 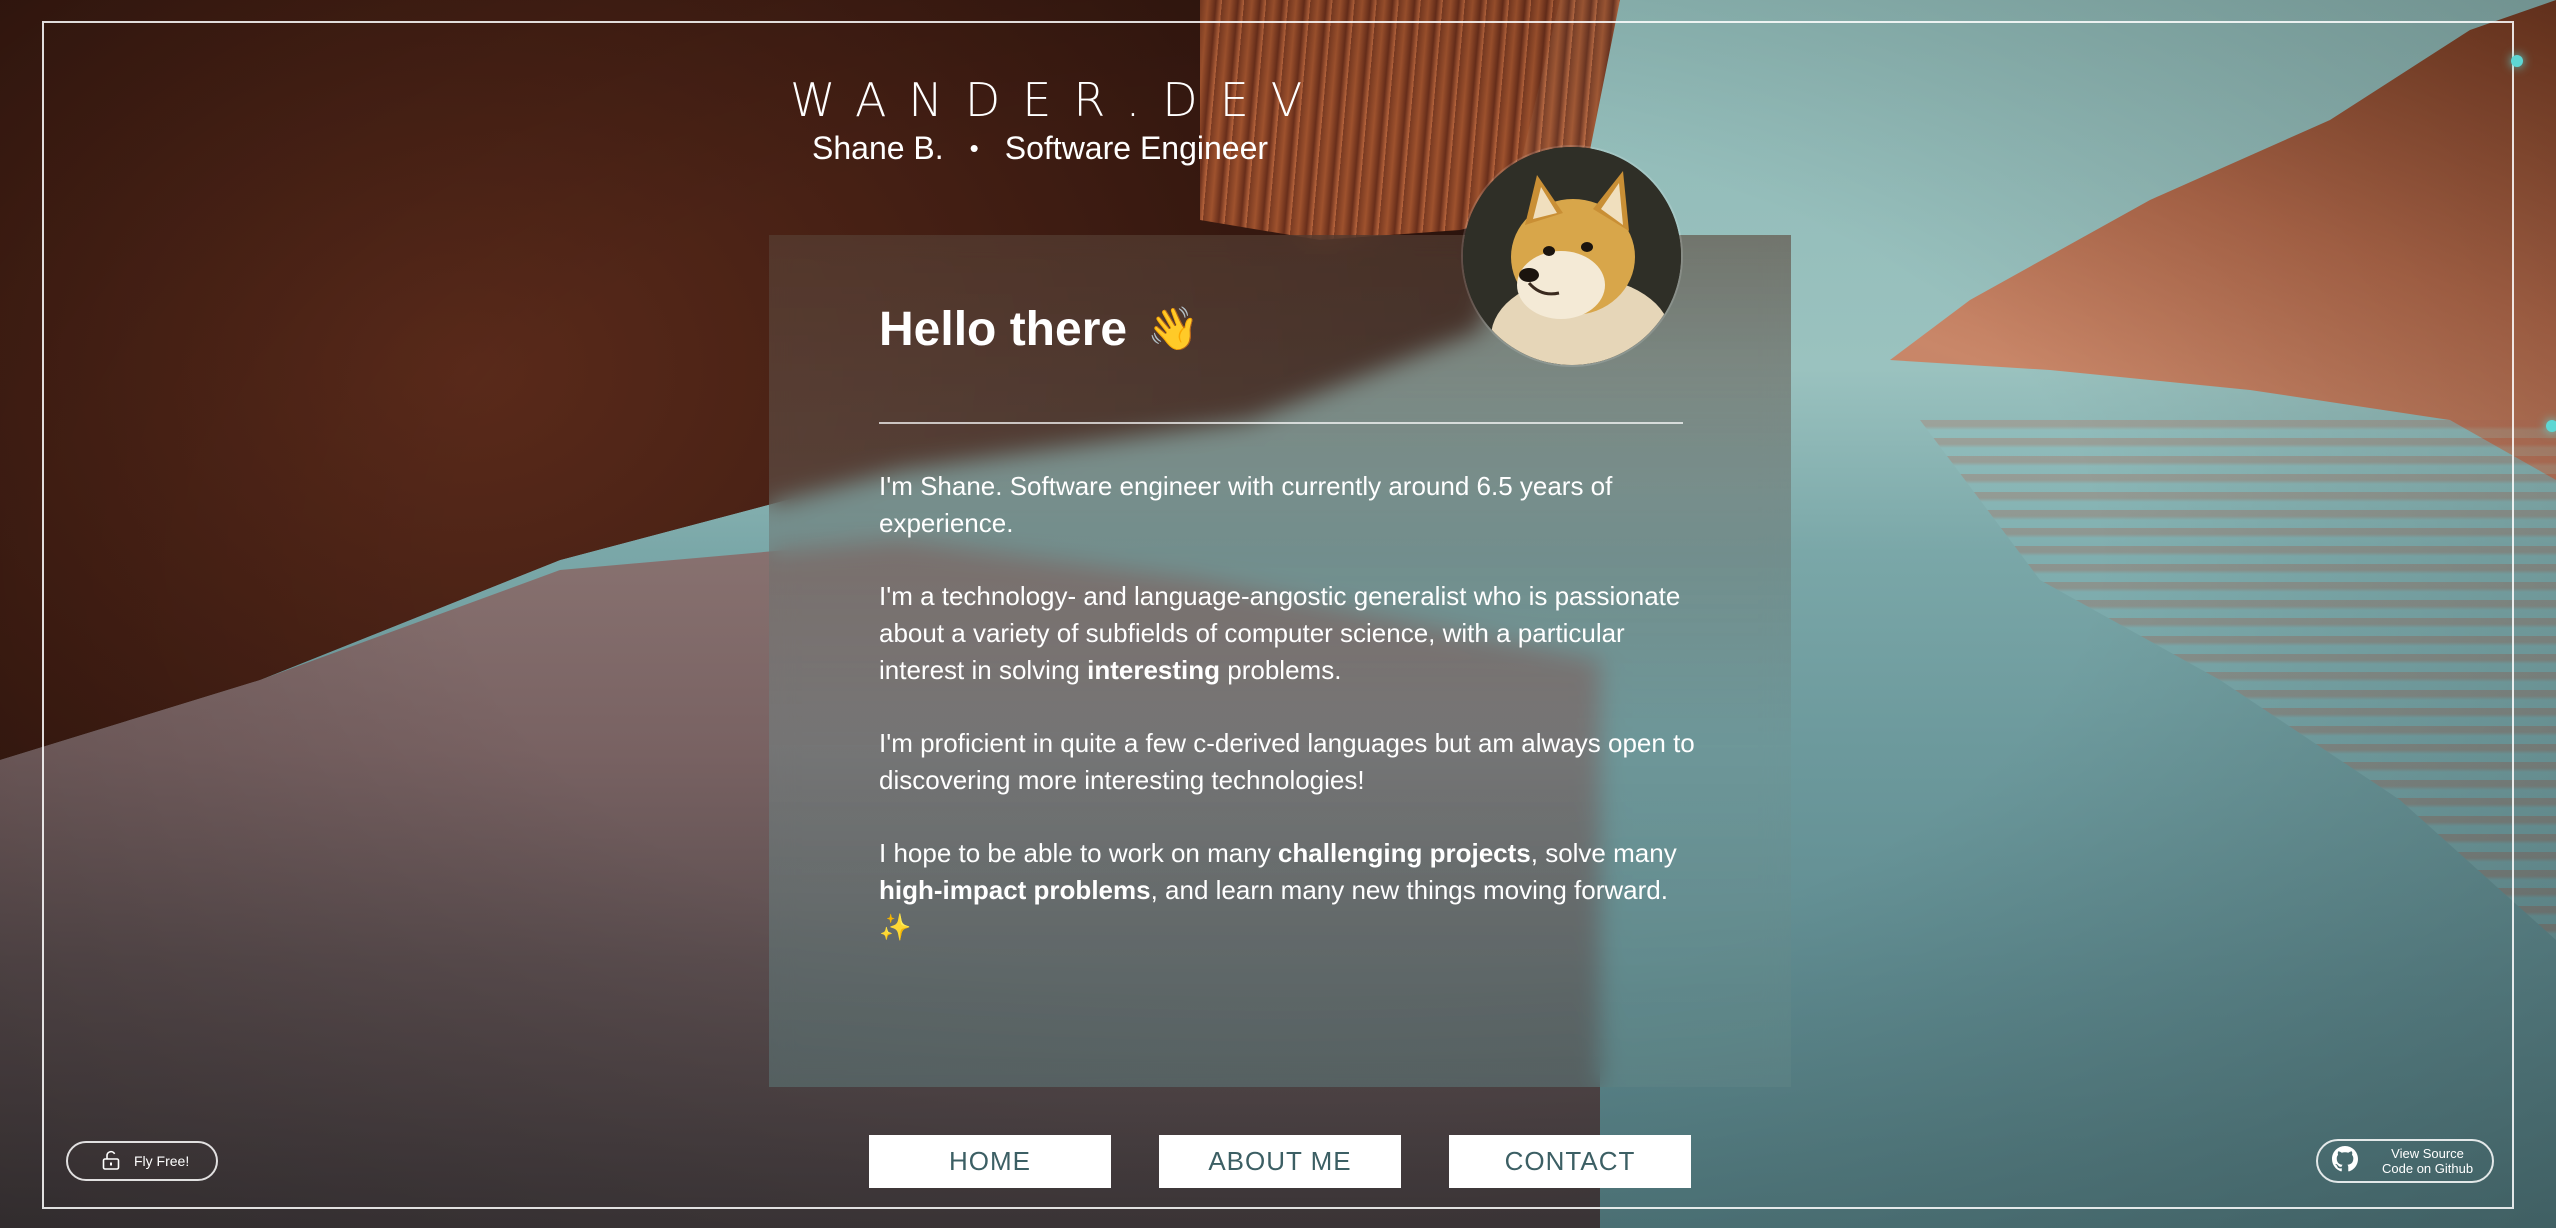 I want to click on fly-free-label: Fly Free!, so click(x=162, y=1161).